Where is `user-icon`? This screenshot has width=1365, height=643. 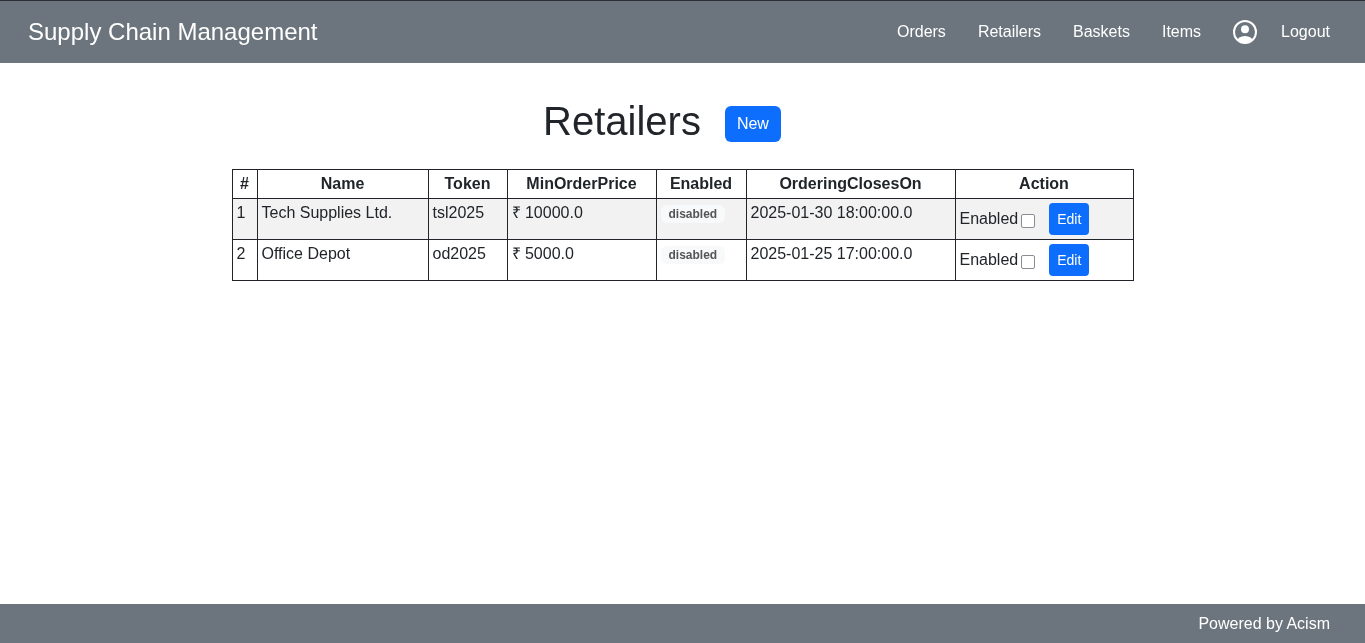 user-icon is located at coordinates (1245, 32).